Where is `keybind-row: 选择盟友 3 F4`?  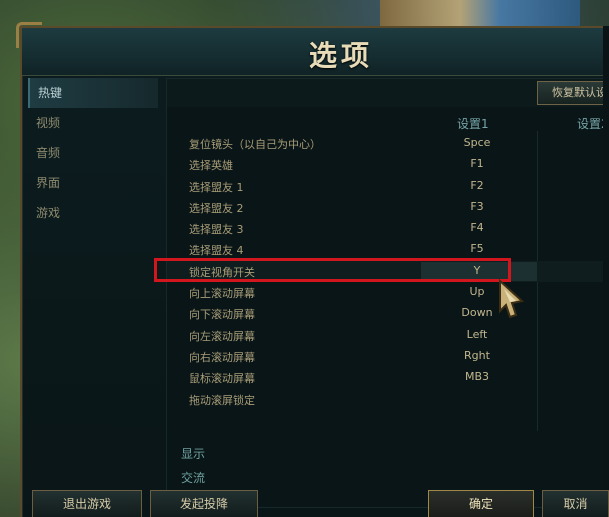
keybind-row: 选择盟友 3 F4 is located at coordinates (388, 228).